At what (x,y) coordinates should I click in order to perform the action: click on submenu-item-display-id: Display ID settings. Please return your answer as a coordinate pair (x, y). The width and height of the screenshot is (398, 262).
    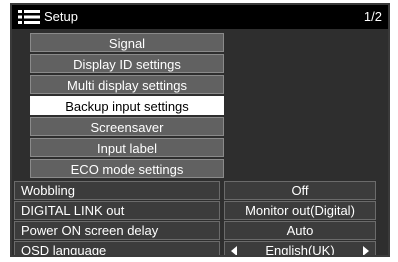
    Looking at the image, I should click on (127, 63).